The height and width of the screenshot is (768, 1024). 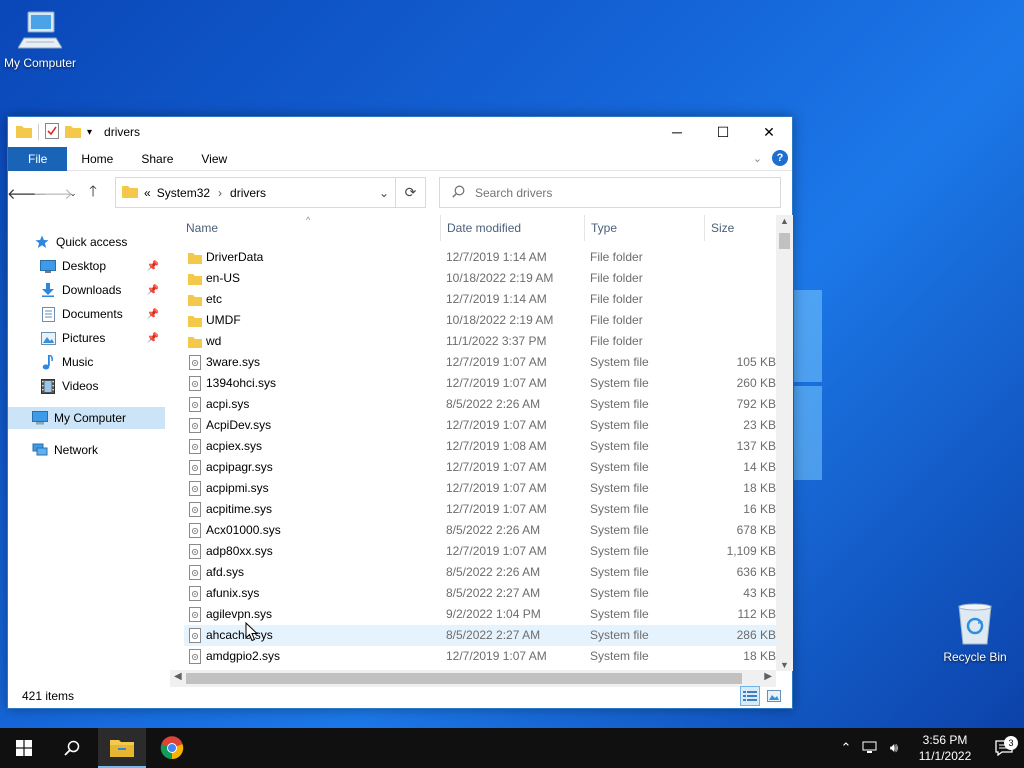 I want to click on up-button: 🡑, so click(x=93, y=193).